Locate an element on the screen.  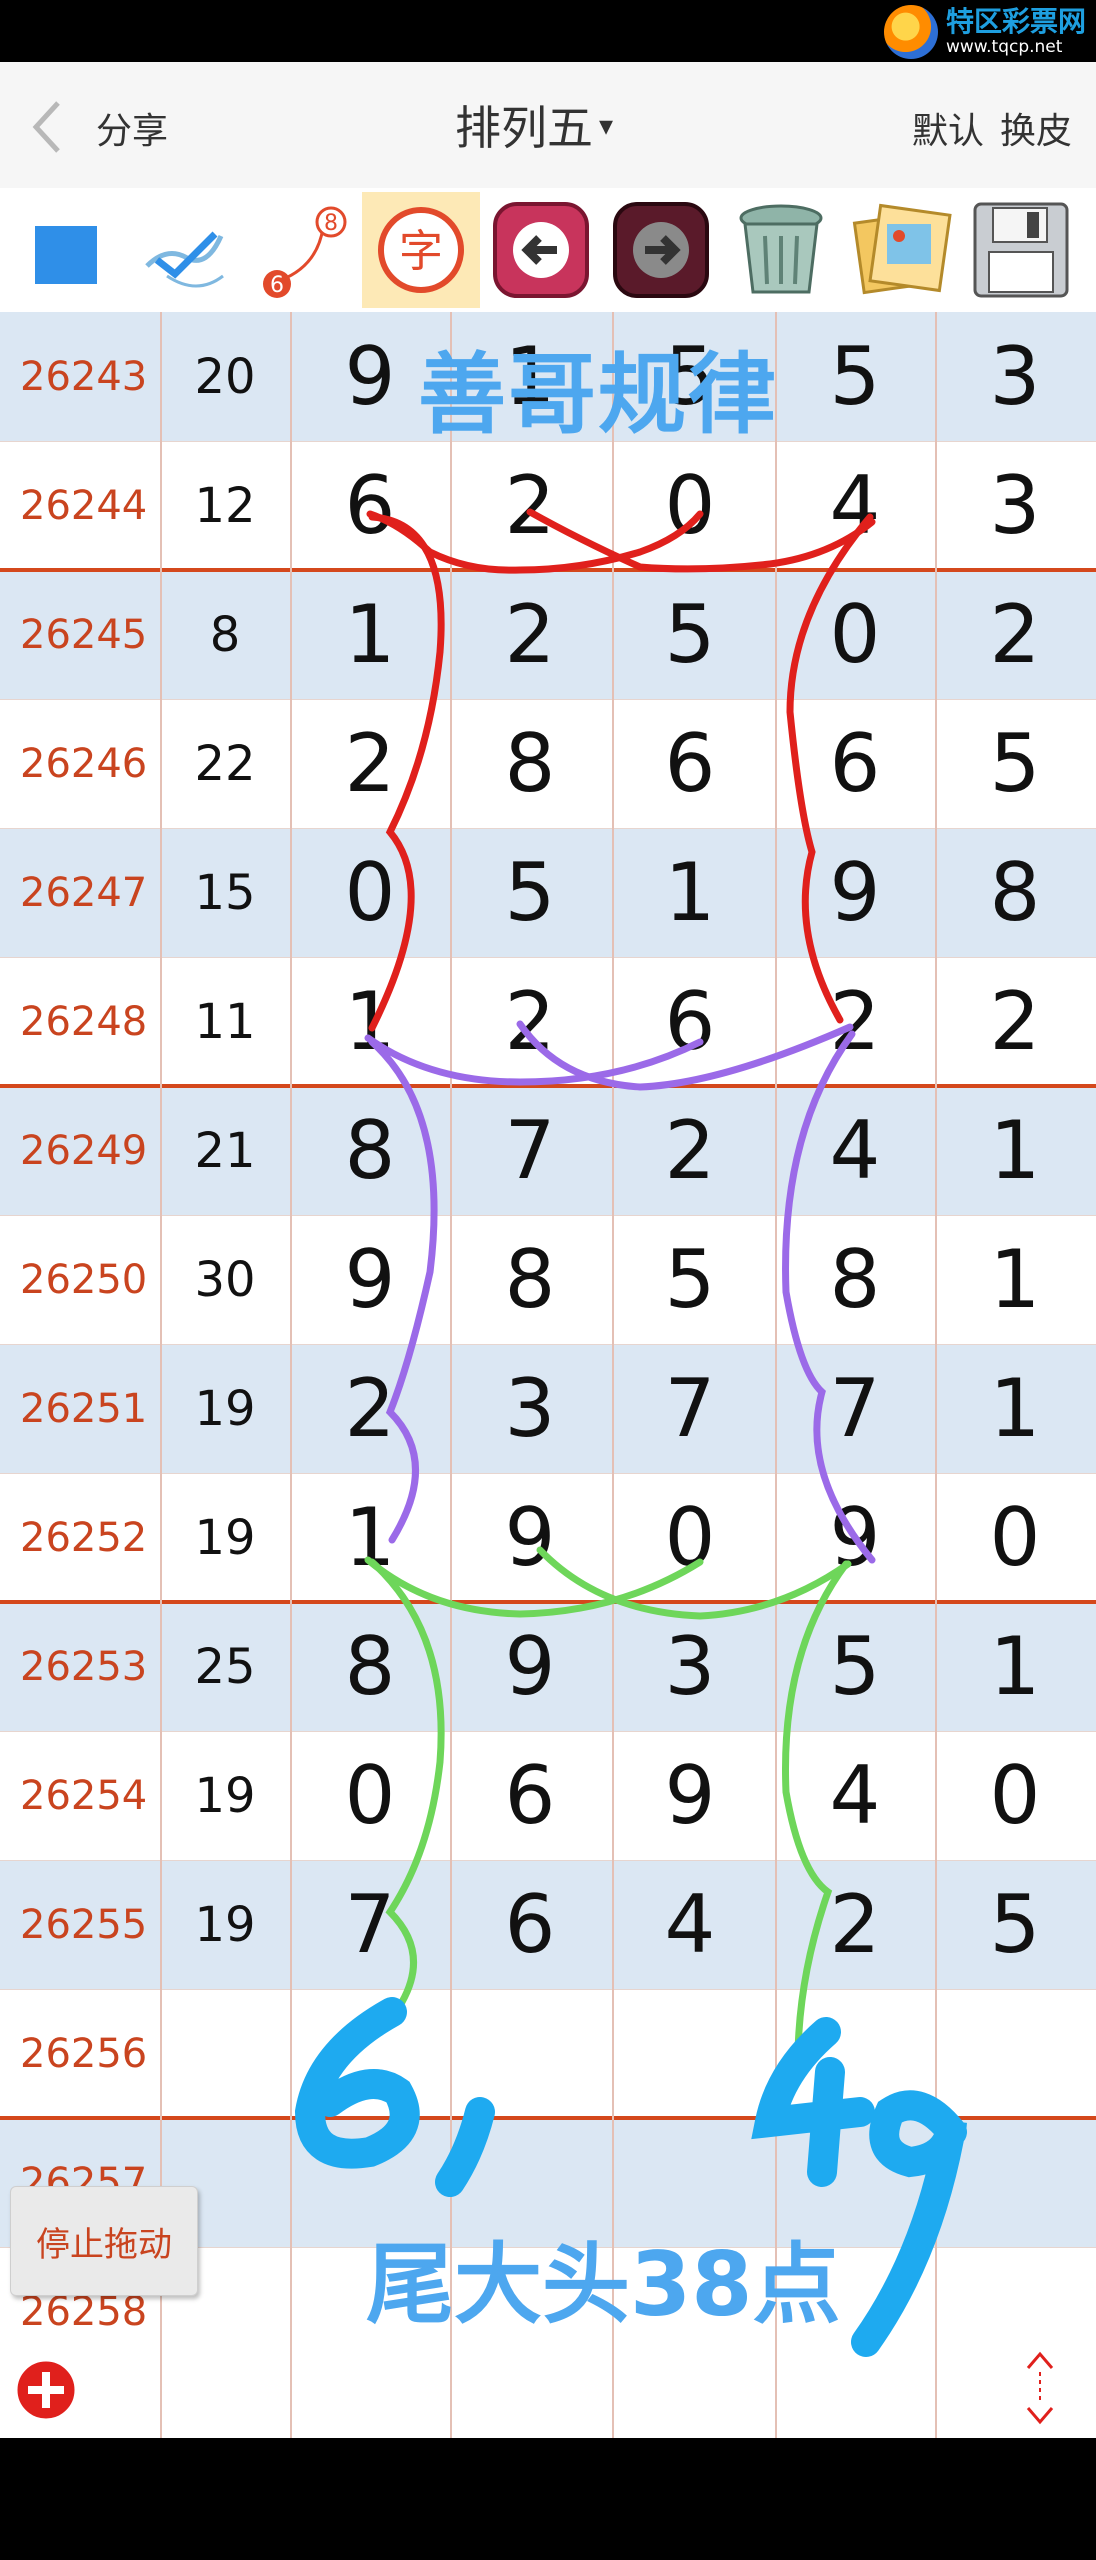
clear-button is located at coordinates (781, 250).